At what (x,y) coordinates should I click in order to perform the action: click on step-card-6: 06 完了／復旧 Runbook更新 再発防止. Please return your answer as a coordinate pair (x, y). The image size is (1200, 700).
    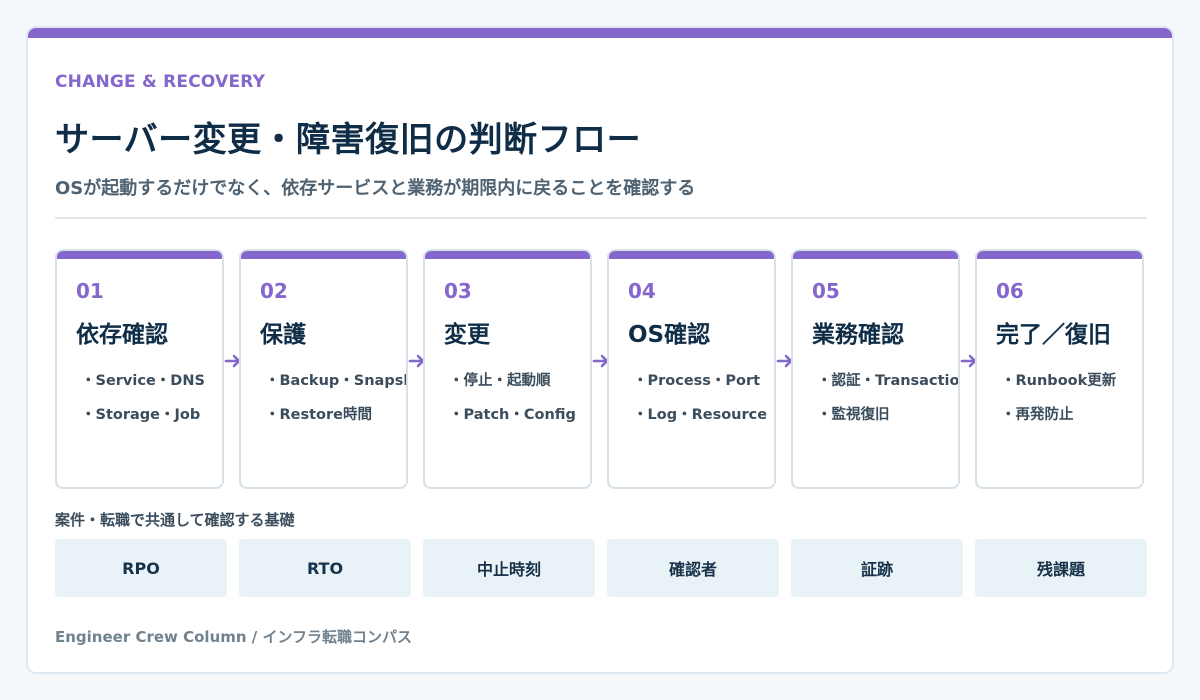
    Looking at the image, I should click on (1059, 369).